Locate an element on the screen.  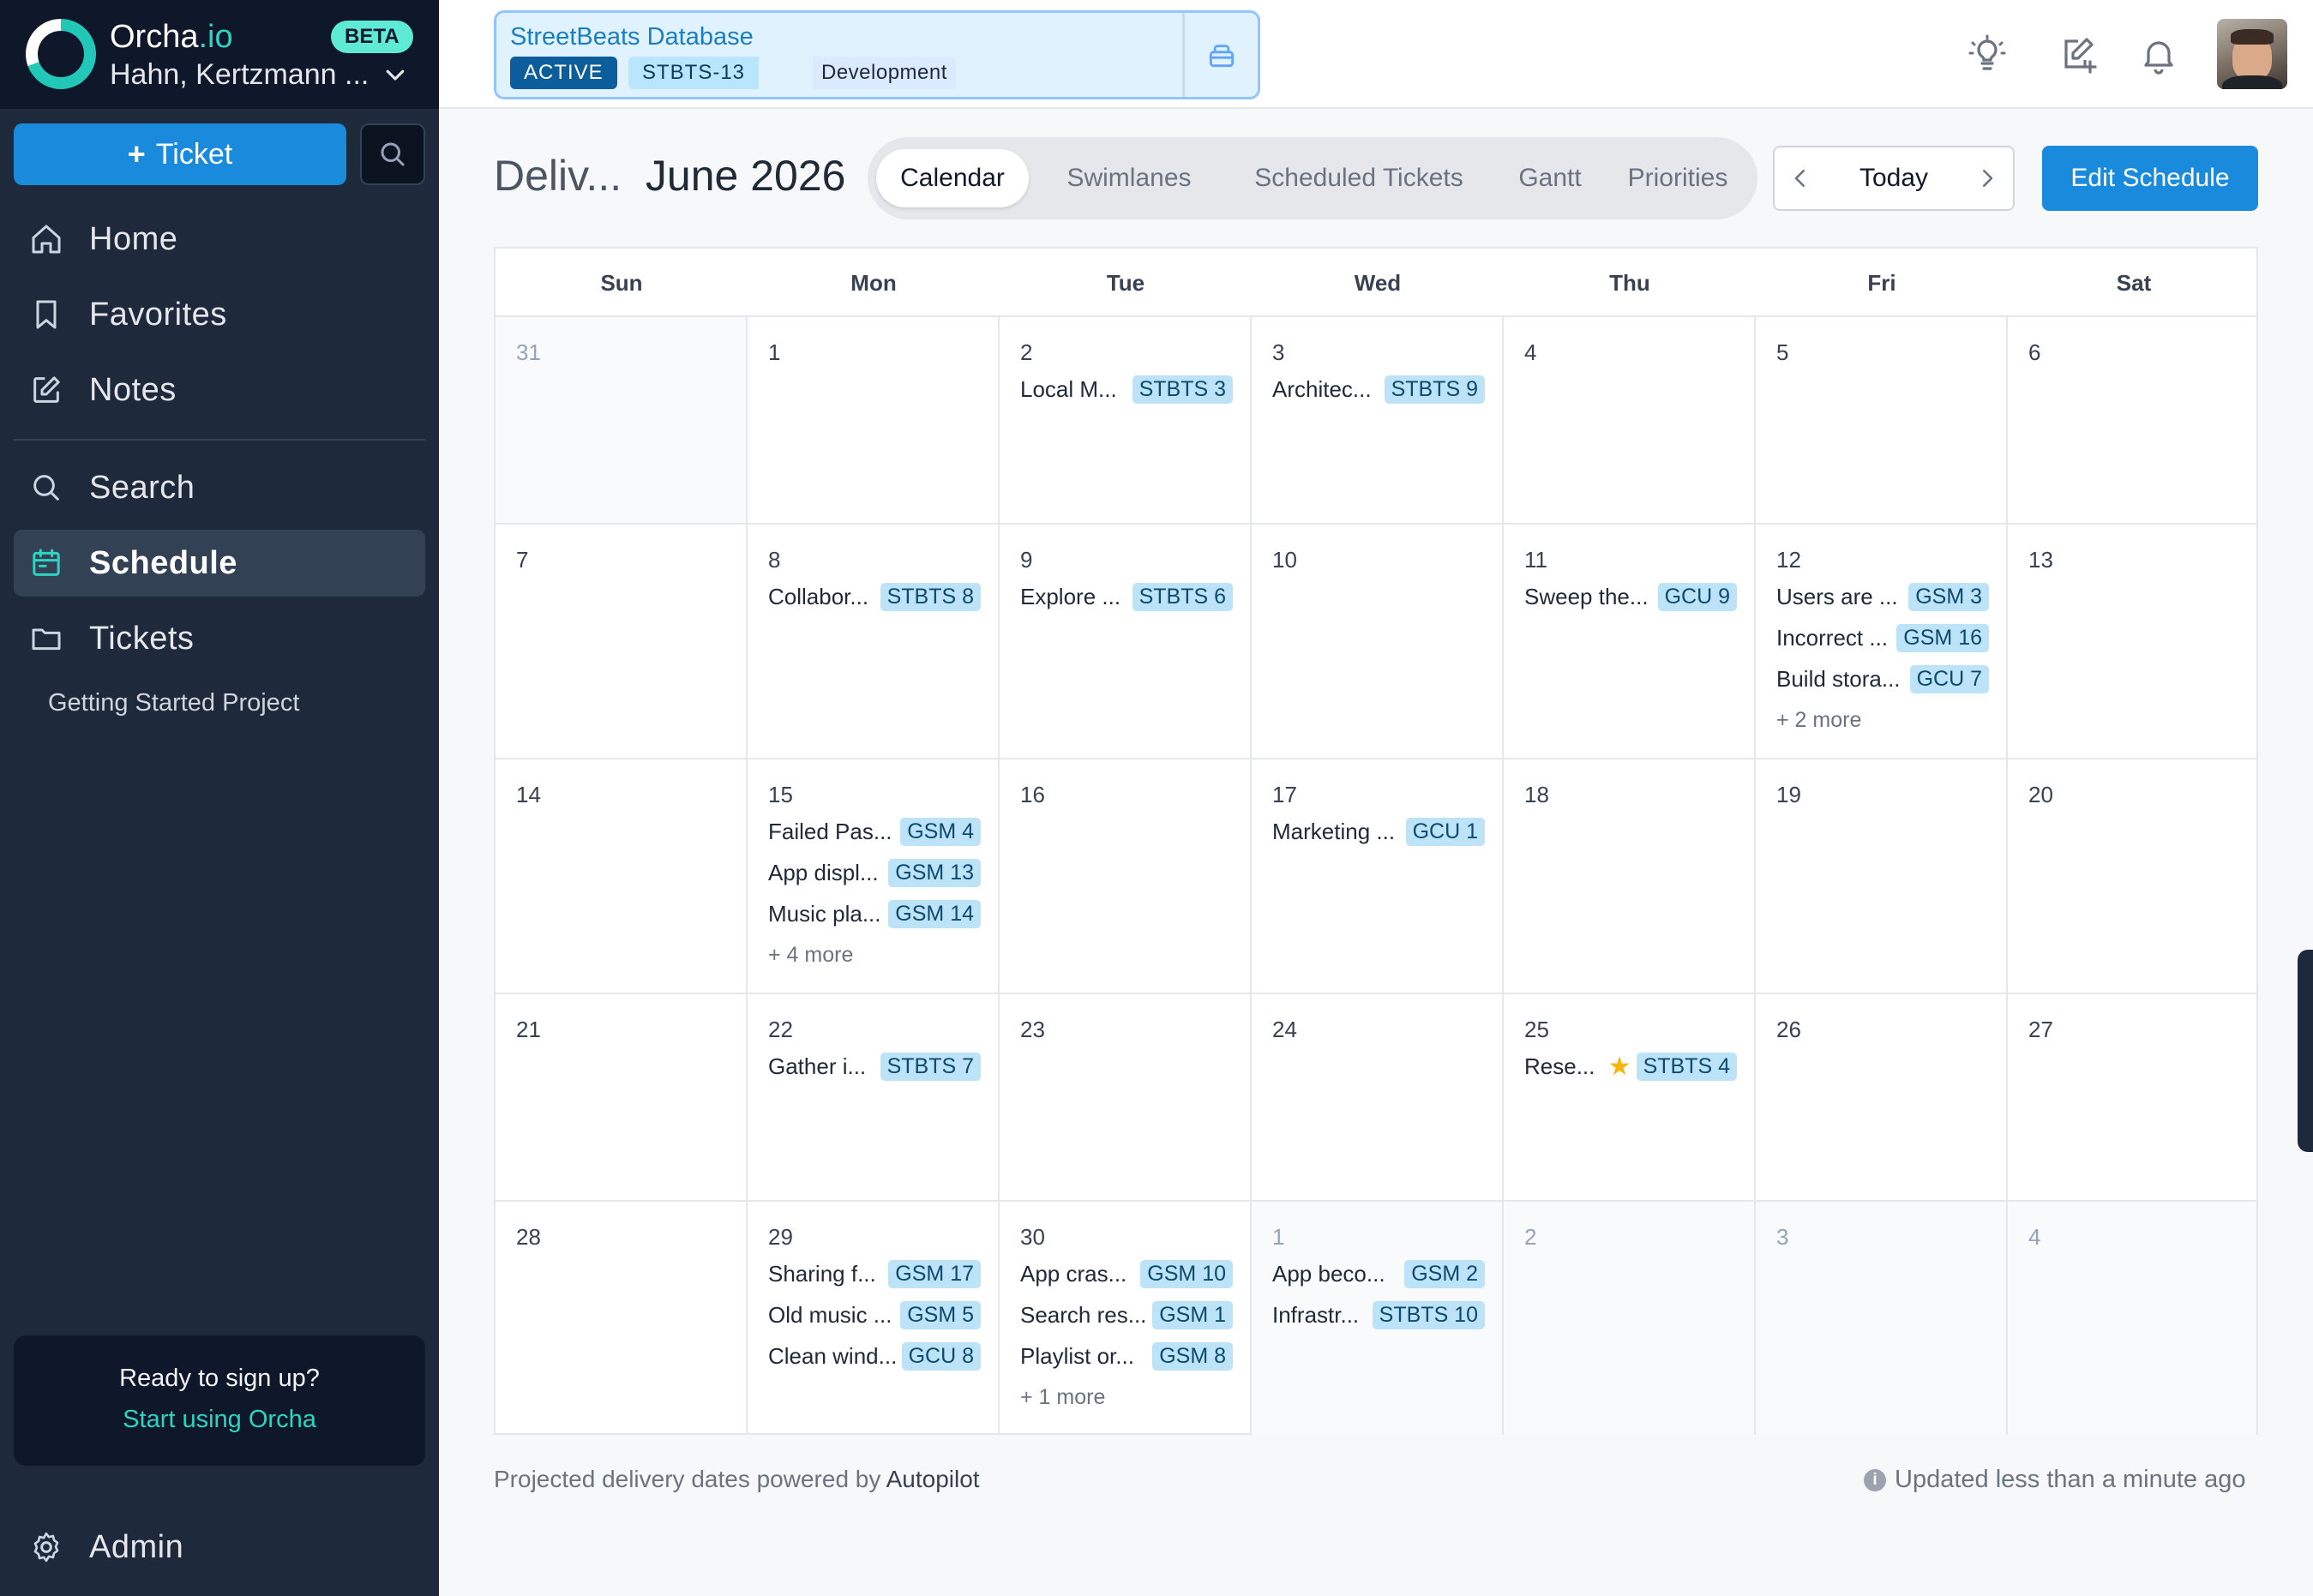
calendar-day-cell: 22 Gather i... STBTS 7 is located at coordinates (874, 1098).